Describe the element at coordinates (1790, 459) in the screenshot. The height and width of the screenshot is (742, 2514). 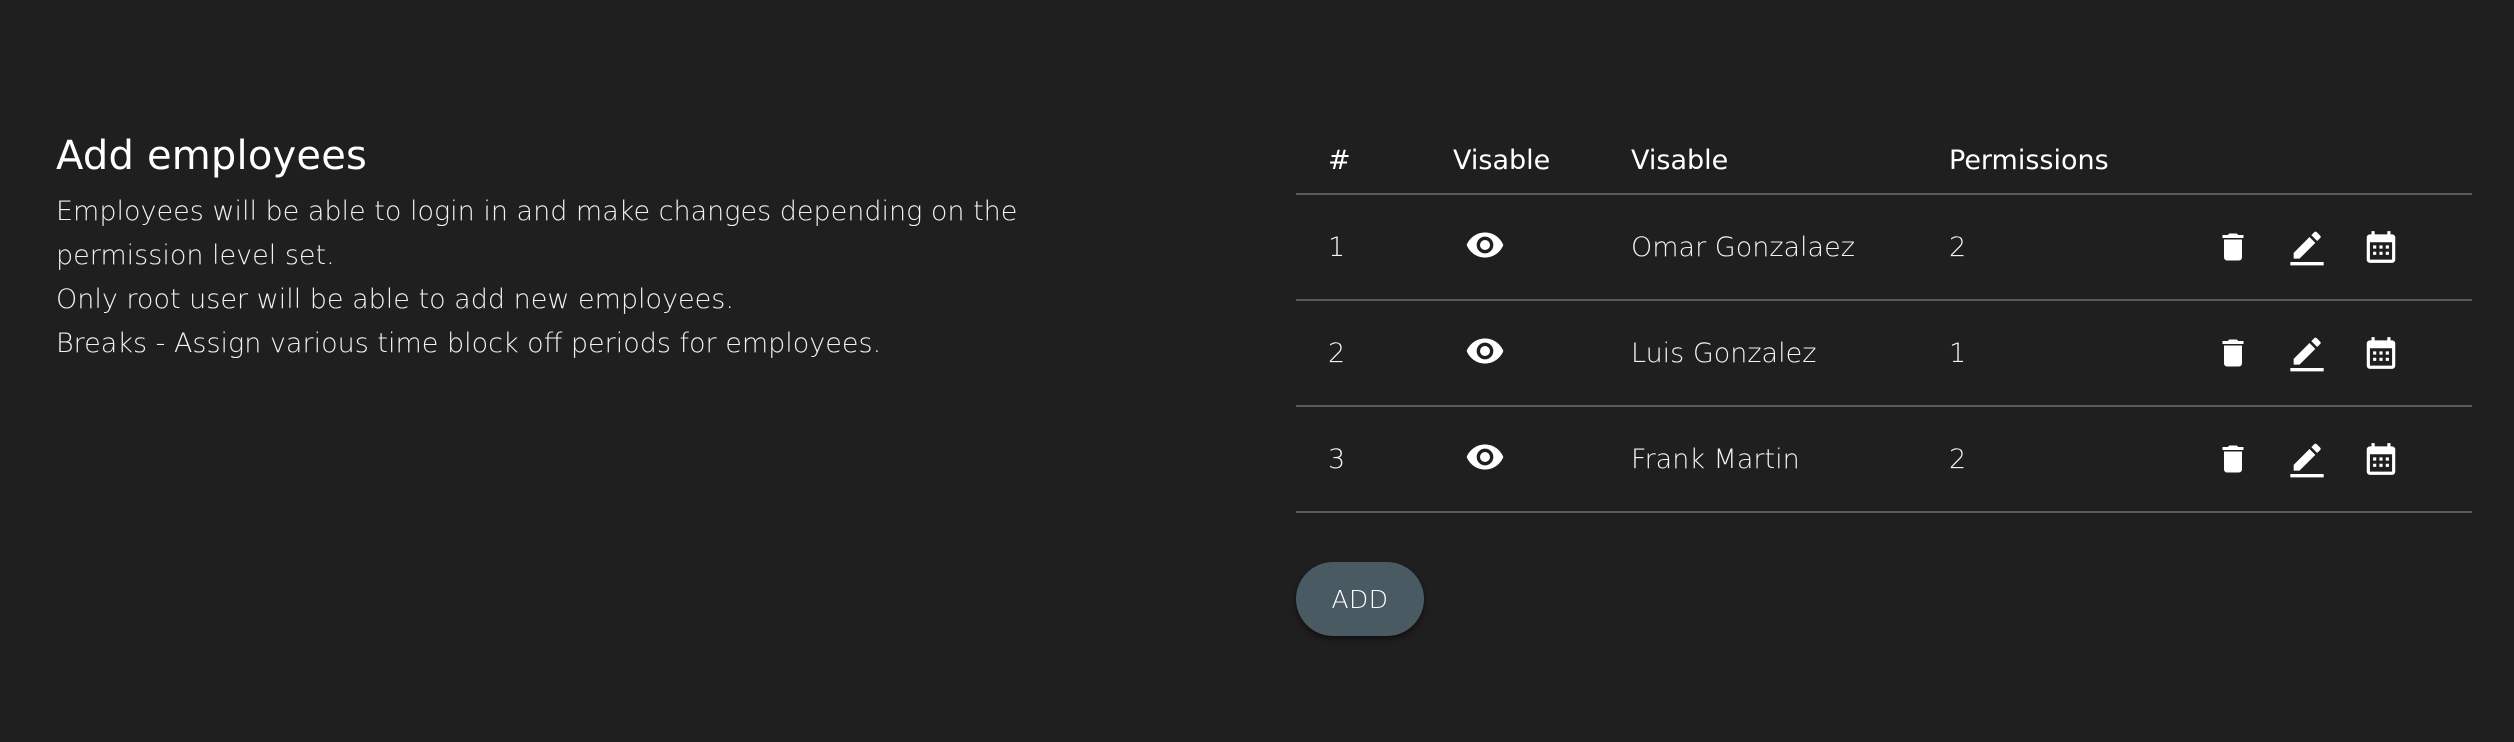
I see `row-employee-name: Frank Martin` at that location.